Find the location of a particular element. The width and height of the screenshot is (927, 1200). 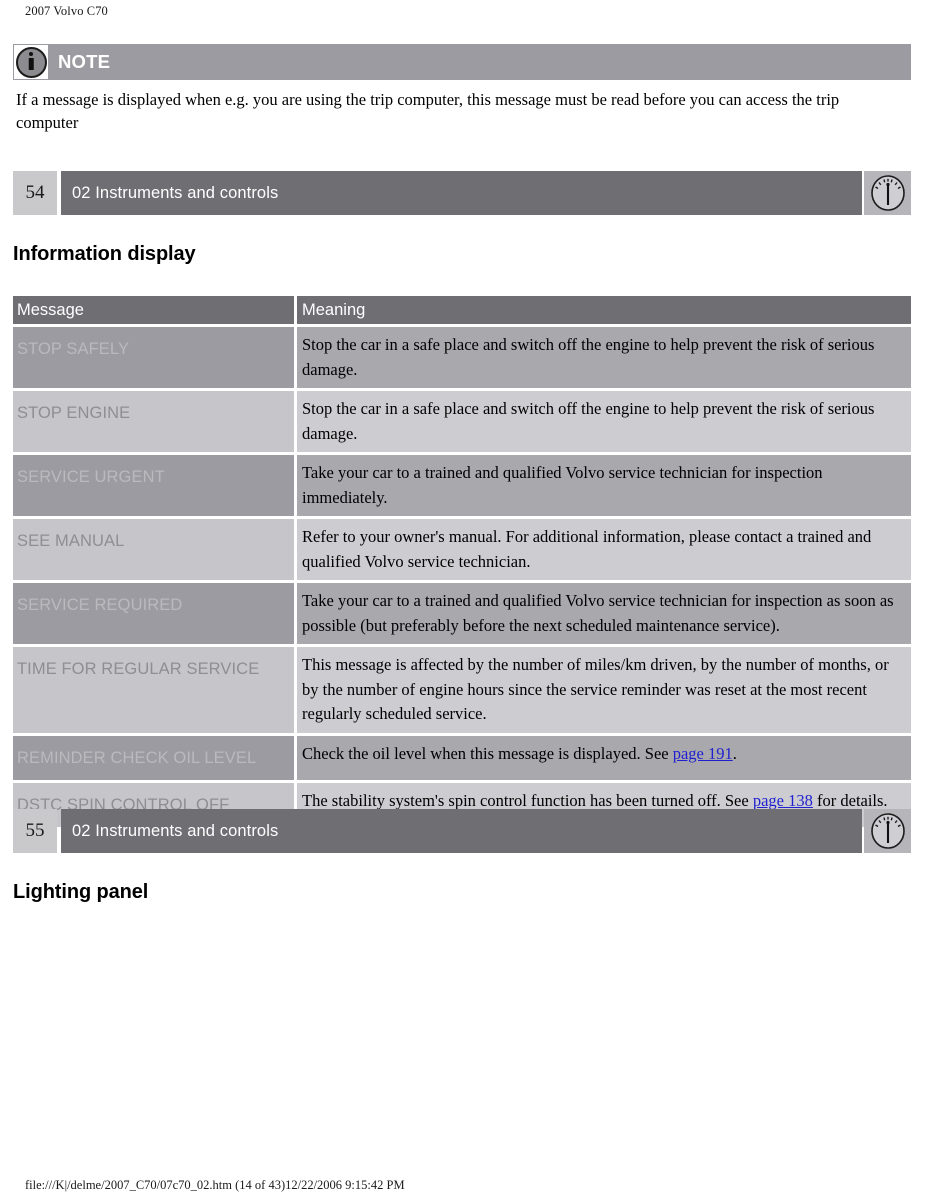

page-header-bar-54: 54 02 Instruments and controls is located at coordinates (462, 193).